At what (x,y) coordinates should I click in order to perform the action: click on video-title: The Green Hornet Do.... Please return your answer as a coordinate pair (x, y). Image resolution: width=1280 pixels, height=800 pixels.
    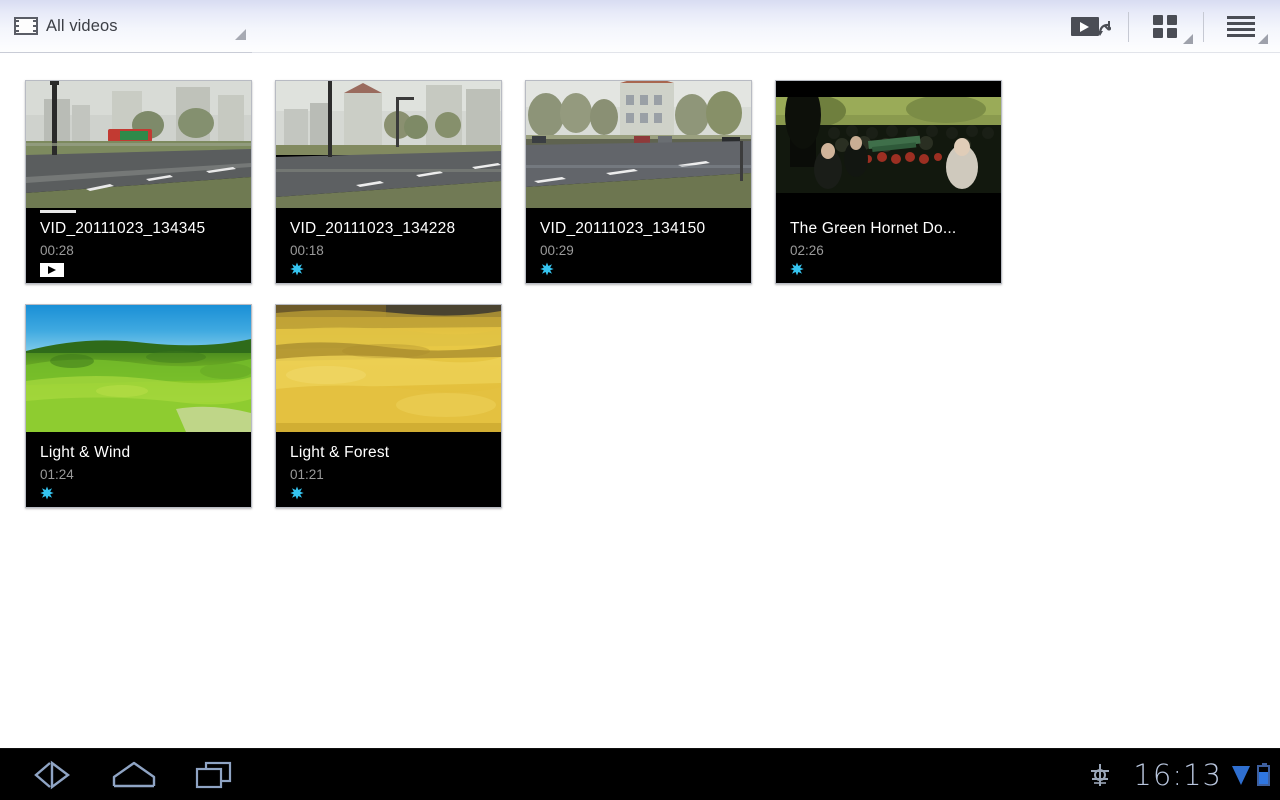
    Looking at the image, I should click on (873, 228).